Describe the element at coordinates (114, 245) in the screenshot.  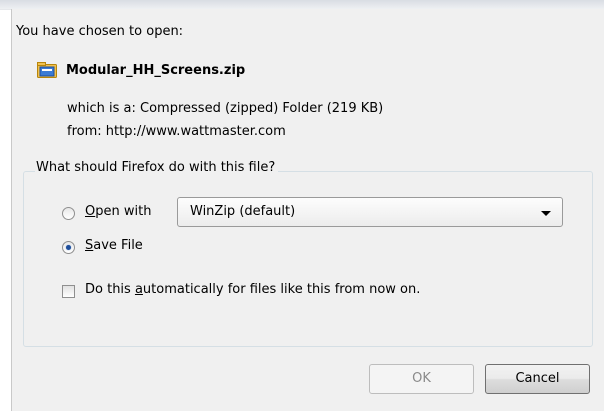
I see `save-file-label: Save File` at that location.